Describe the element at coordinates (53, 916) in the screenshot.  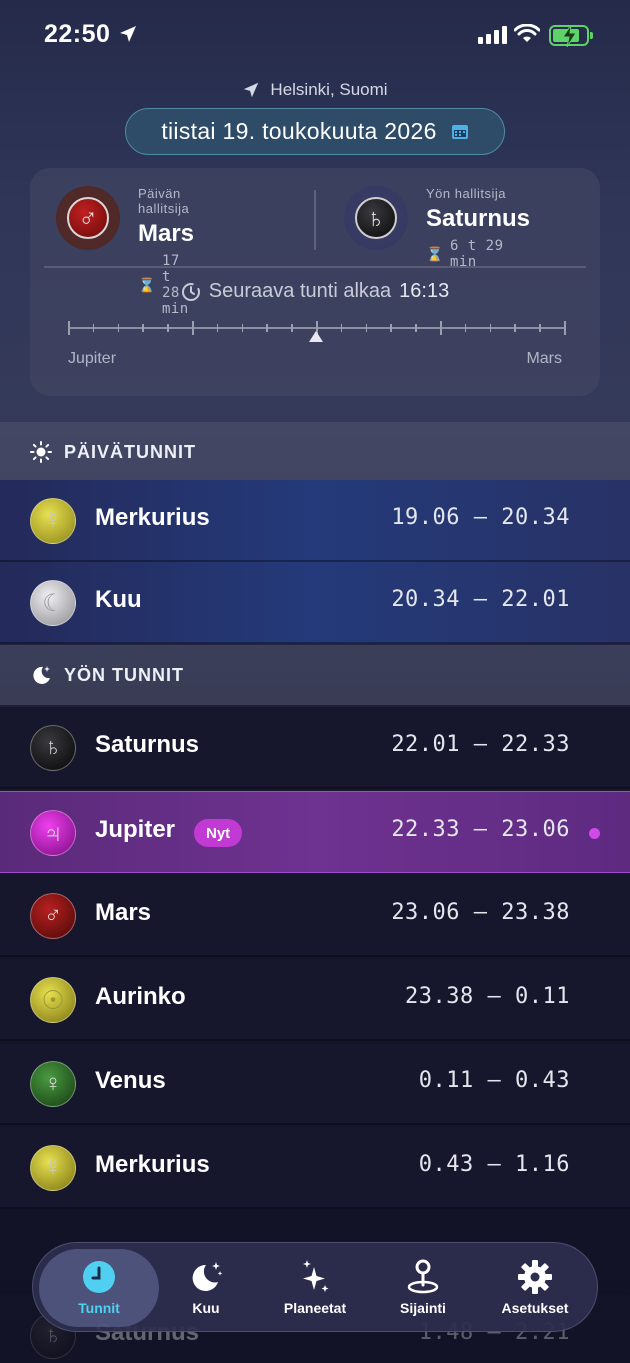
I see `mars-icon: ♂` at that location.